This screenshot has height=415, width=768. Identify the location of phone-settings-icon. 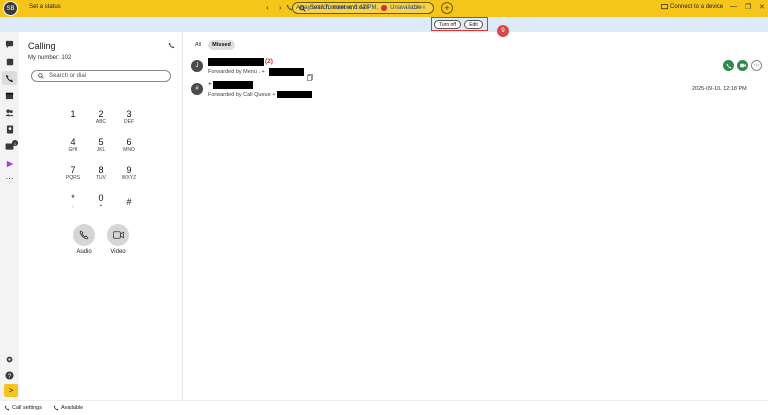
(7, 408).